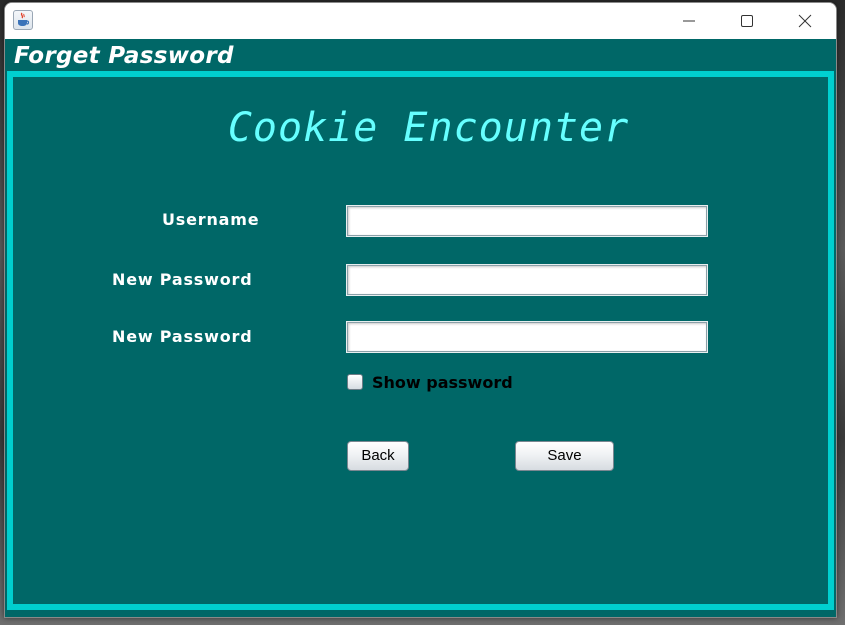  Describe the element at coordinates (124, 56) in the screenshot. I see `page-title: Forget Password` at that location.